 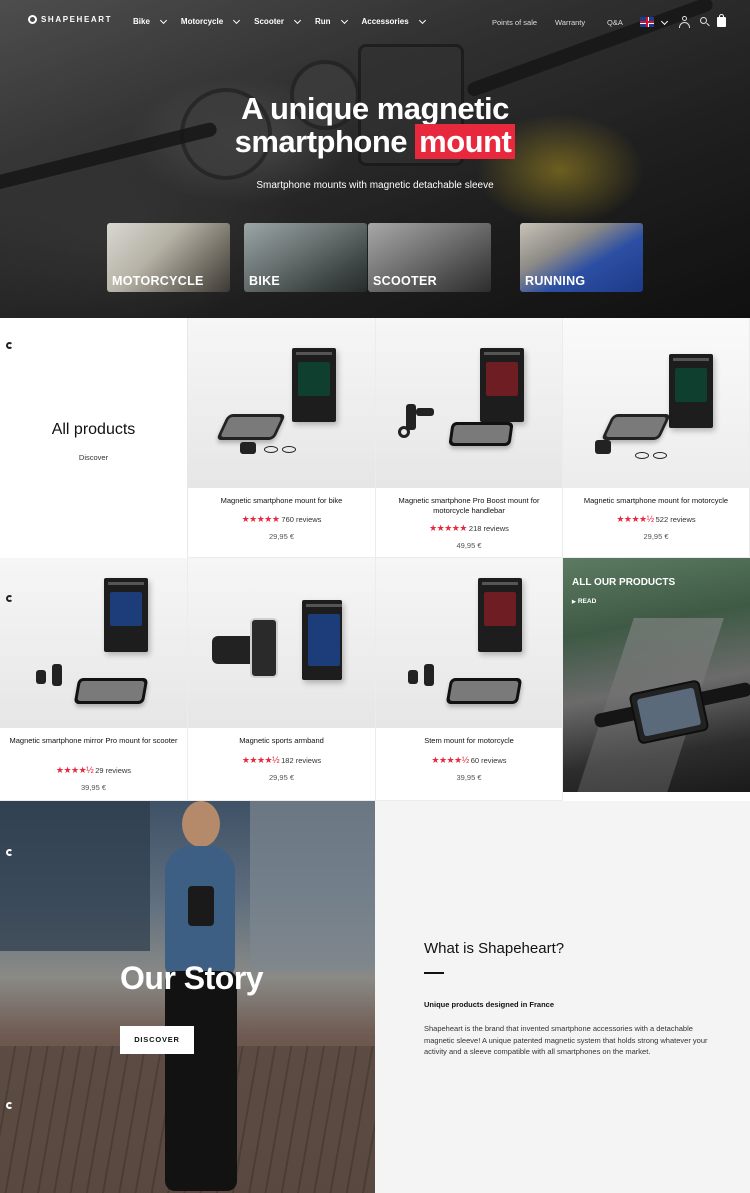 What do you see at coordinates (514, 22) in the screenshot?
I see `points-of-sale-link: Points of sale` at bounding box center [514, 22].